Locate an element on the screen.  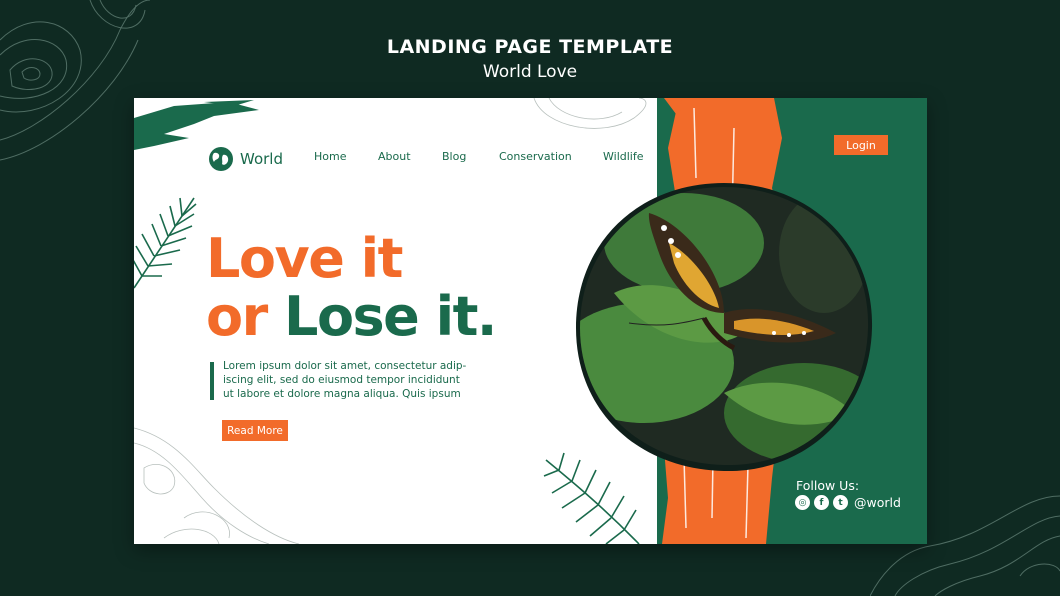
site-logo: World is located at coordinates (245, 159).